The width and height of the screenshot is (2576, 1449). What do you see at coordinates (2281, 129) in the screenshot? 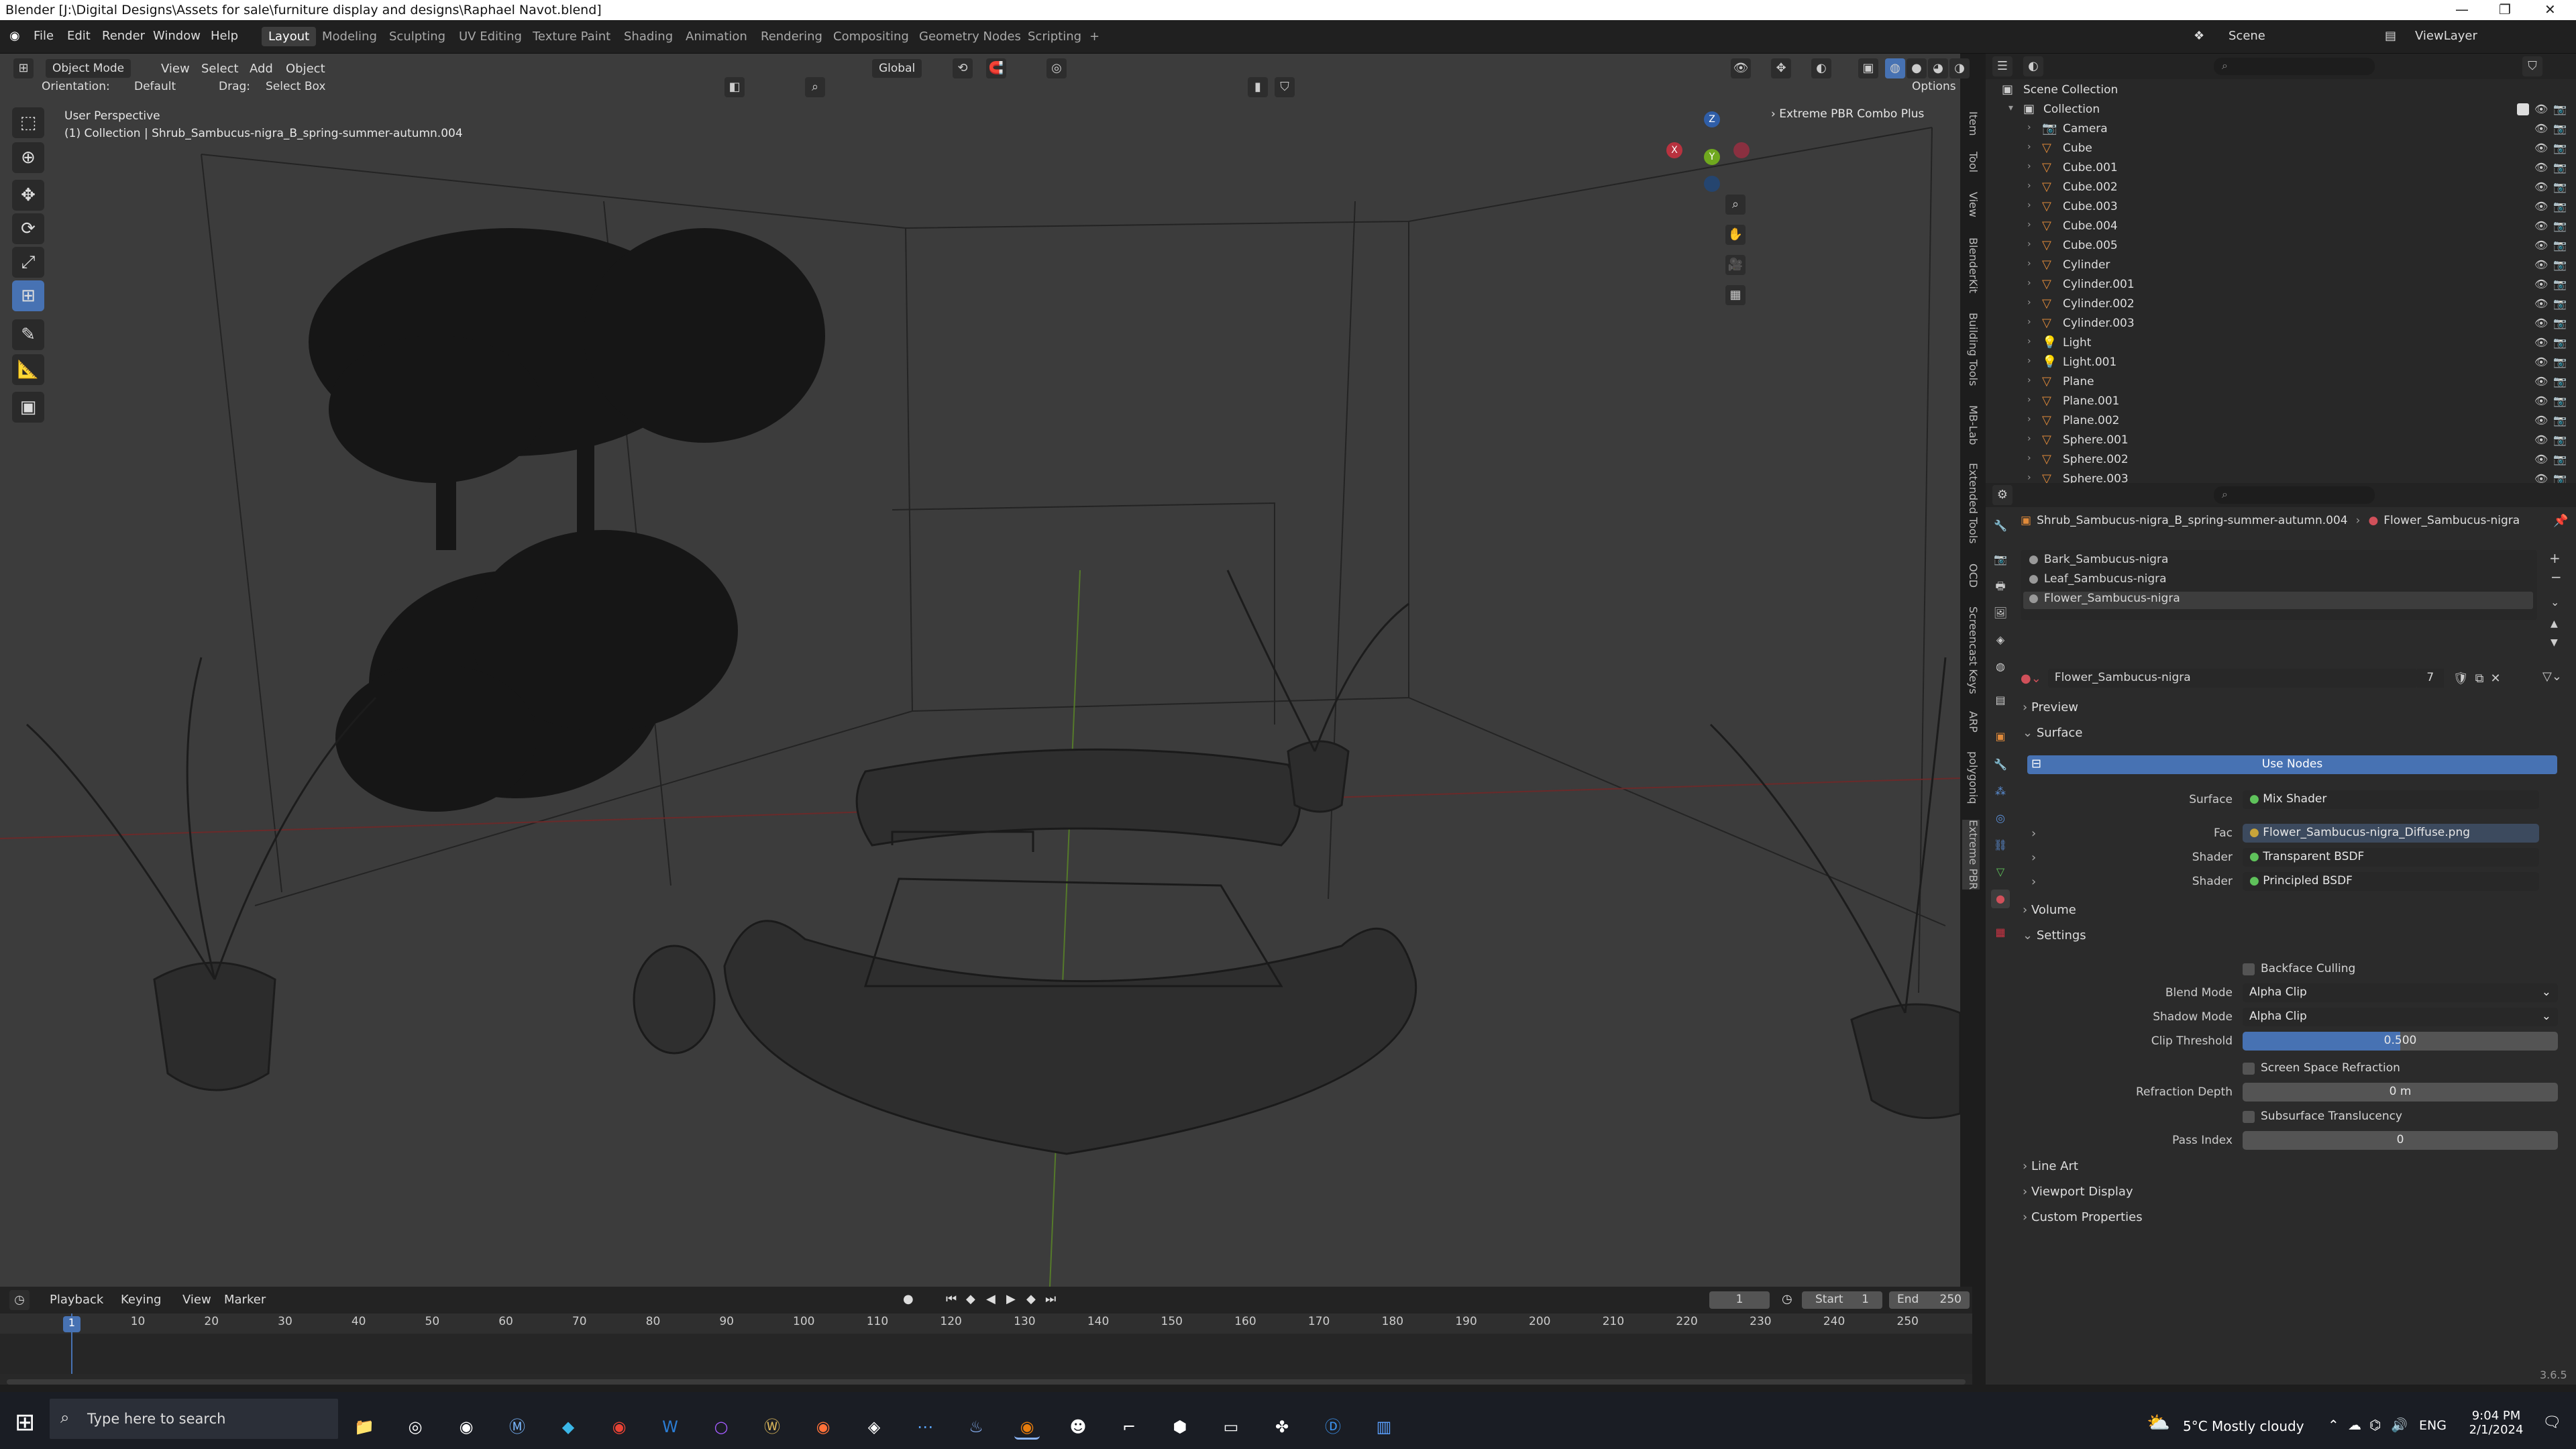
I see `outliner-item: › 📷 Camera 👁 📷` at bounding box center [2281, 129].